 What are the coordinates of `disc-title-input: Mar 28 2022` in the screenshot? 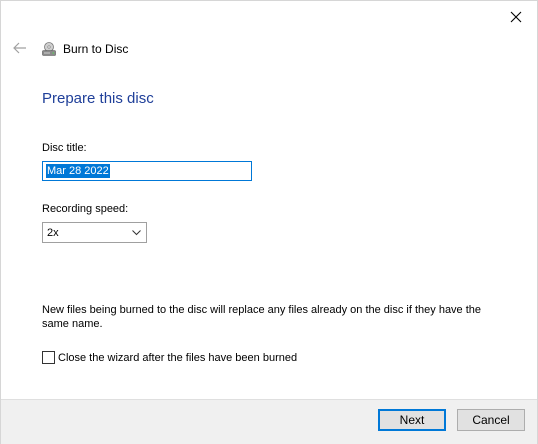 It's located at (147, 171).